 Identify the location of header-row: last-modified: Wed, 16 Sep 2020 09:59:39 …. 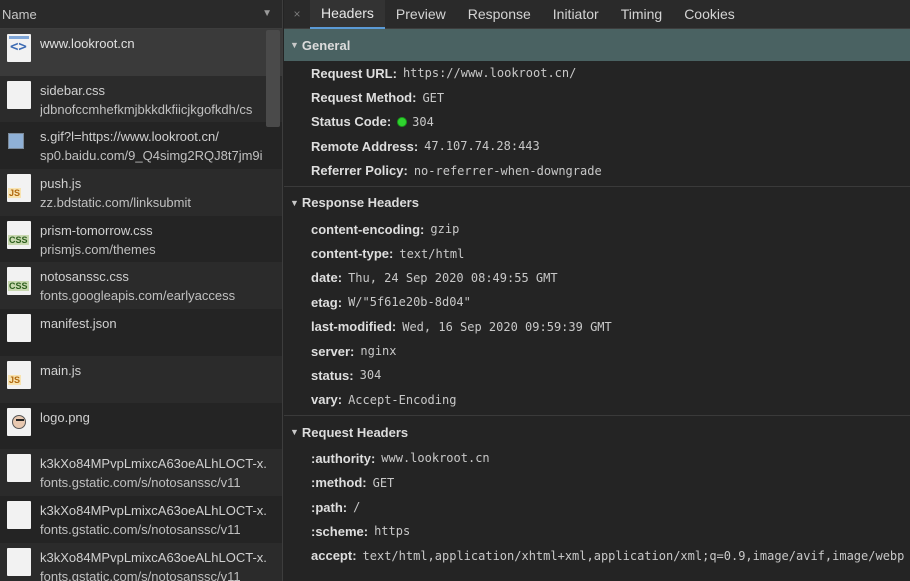
(597, 327).